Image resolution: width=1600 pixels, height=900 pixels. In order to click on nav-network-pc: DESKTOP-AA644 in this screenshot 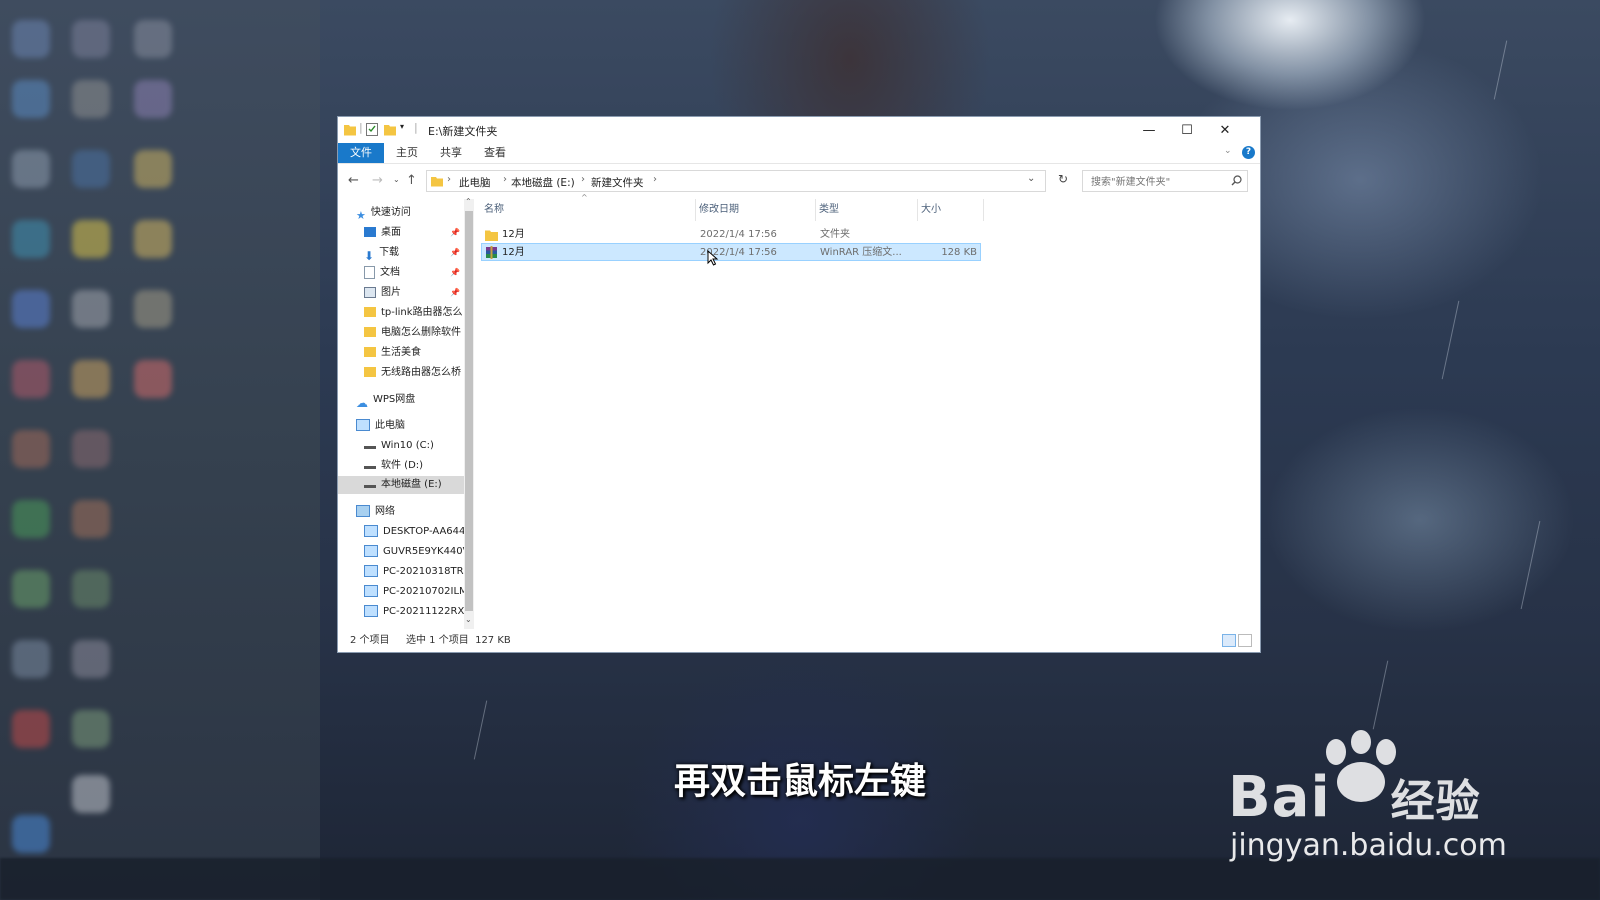, I will do `click(414, 532)`.